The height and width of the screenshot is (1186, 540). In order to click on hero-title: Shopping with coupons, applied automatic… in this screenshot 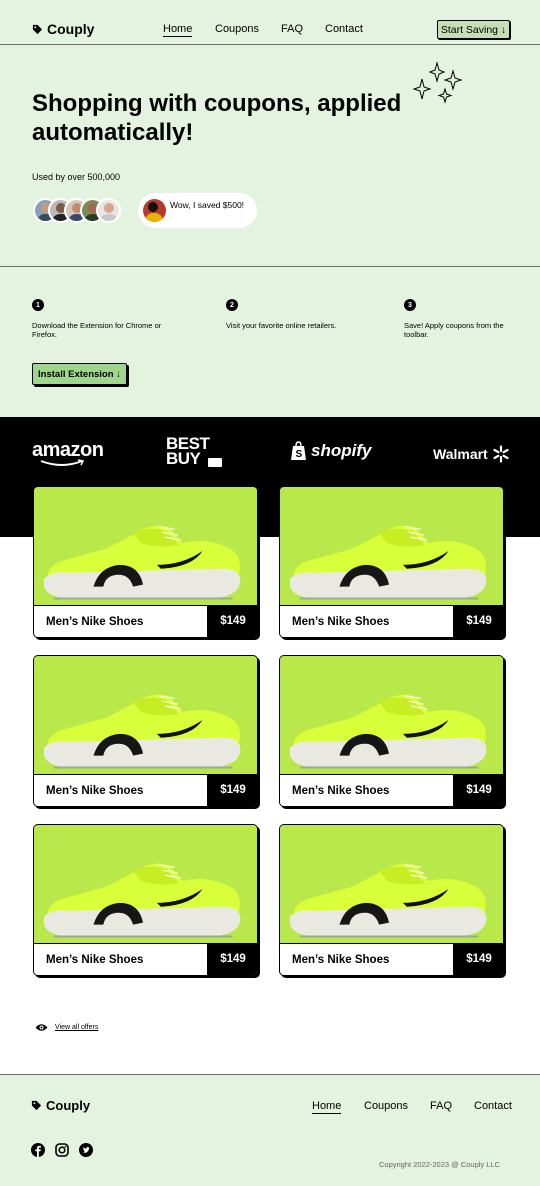, I will do `click(217, 118)`.